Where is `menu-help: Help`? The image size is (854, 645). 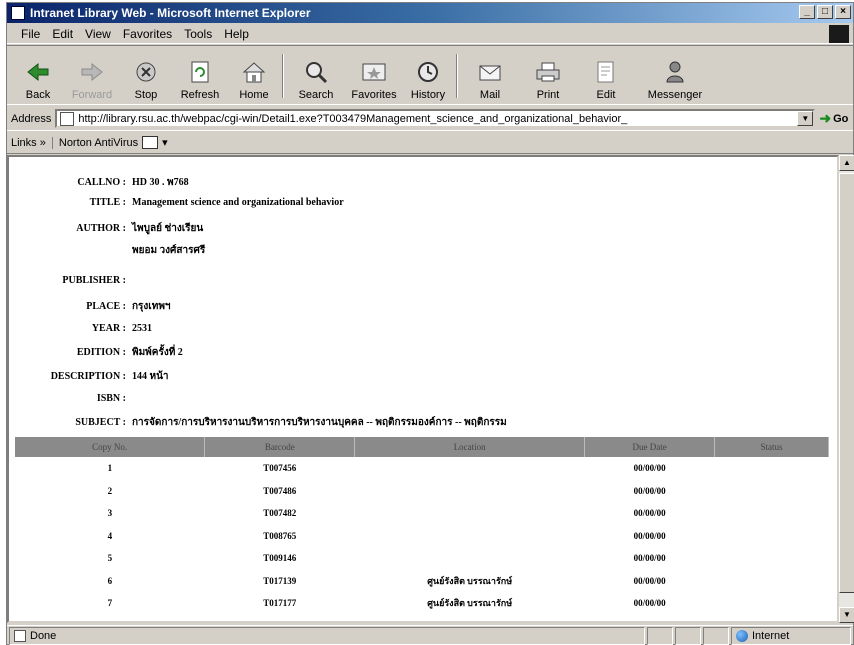 menu-help: Help is located at coordinates (236, 34).